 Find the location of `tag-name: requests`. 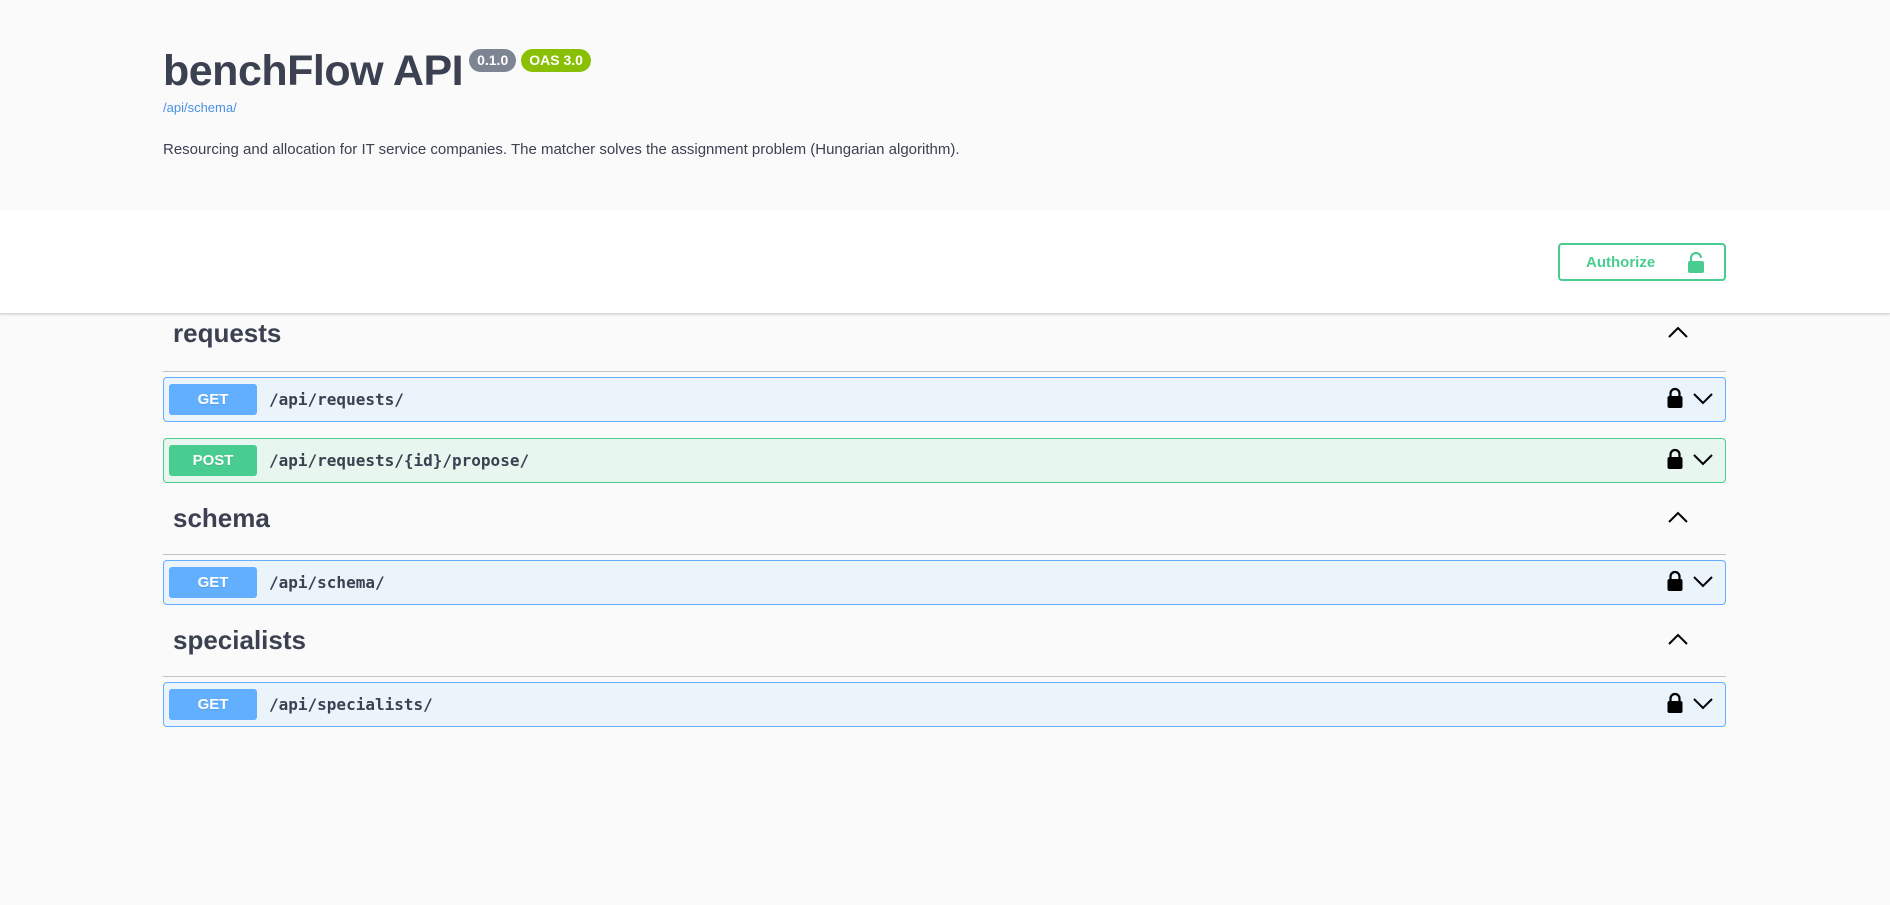

tag-name: requests is located at coordinates (227, 333).